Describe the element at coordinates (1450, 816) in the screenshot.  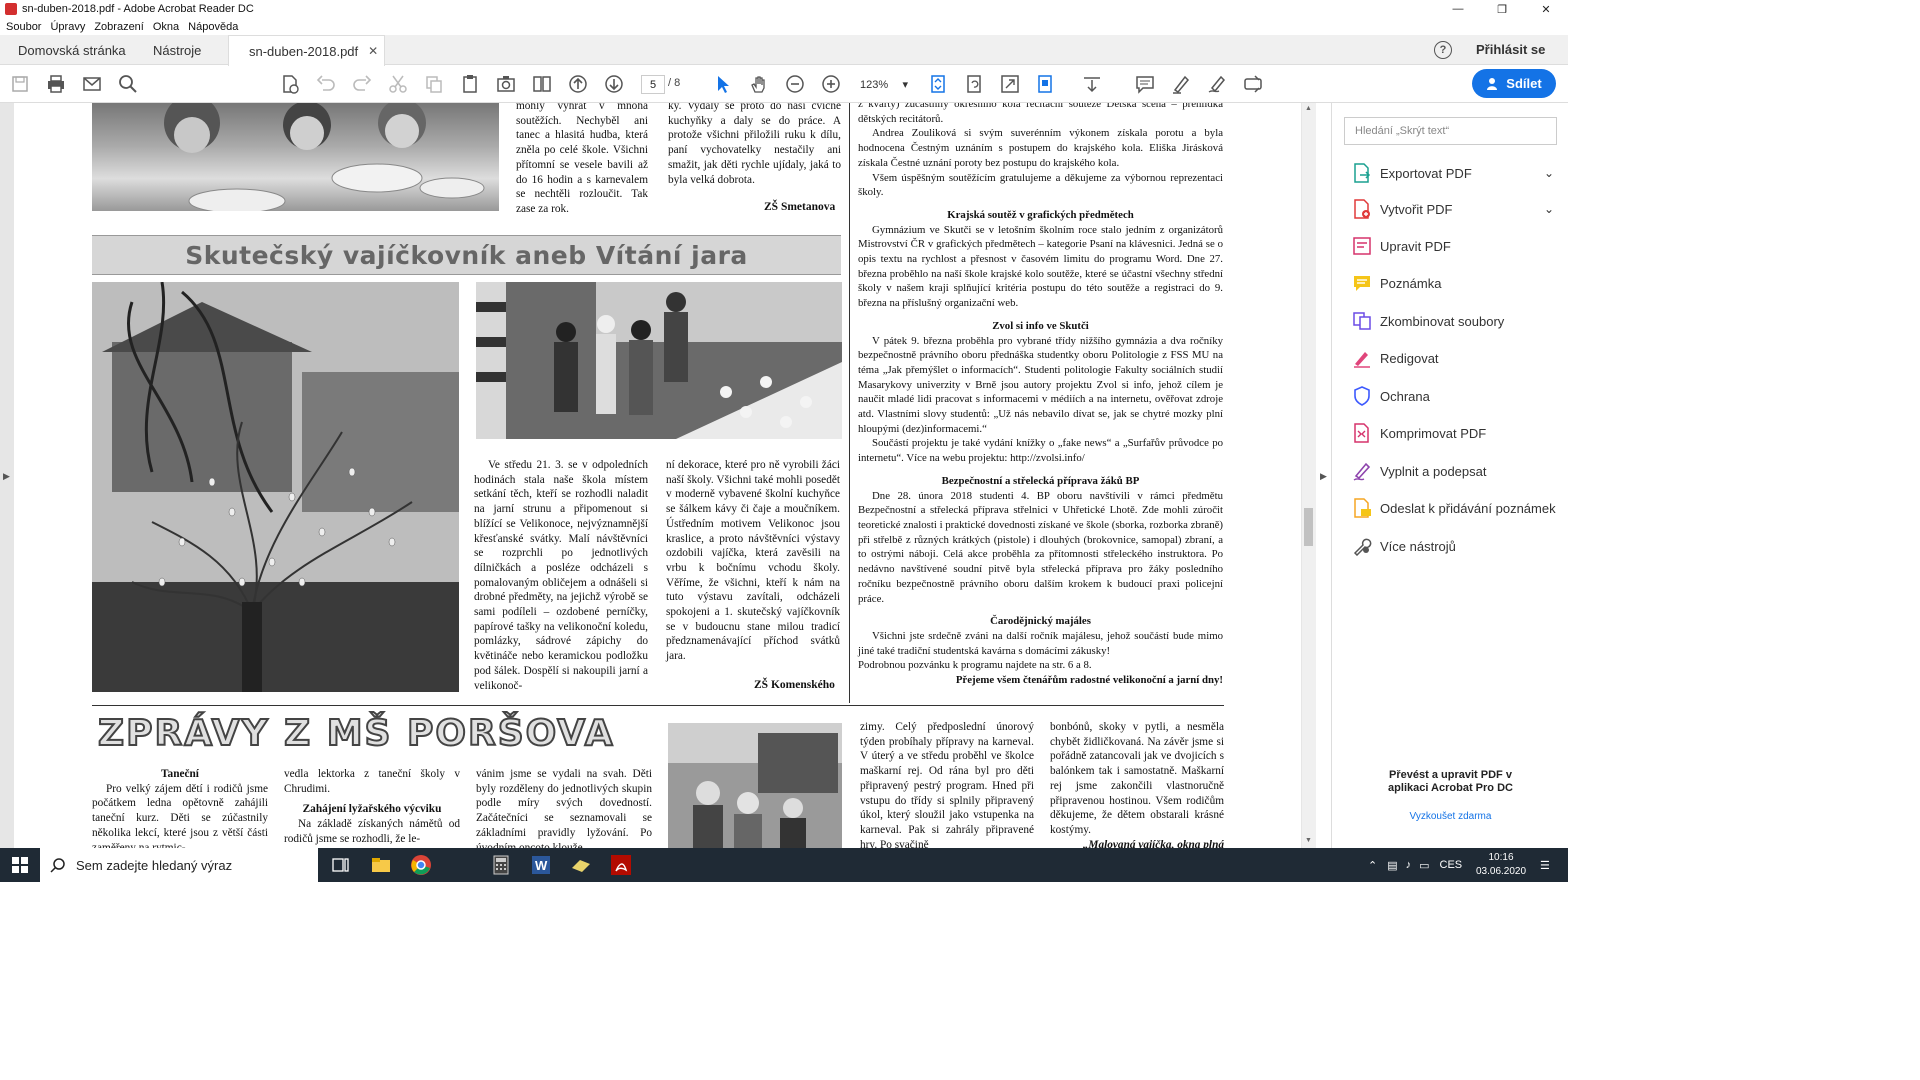
I see `try-free-link: Vyzkoušet zdarma` at that location.